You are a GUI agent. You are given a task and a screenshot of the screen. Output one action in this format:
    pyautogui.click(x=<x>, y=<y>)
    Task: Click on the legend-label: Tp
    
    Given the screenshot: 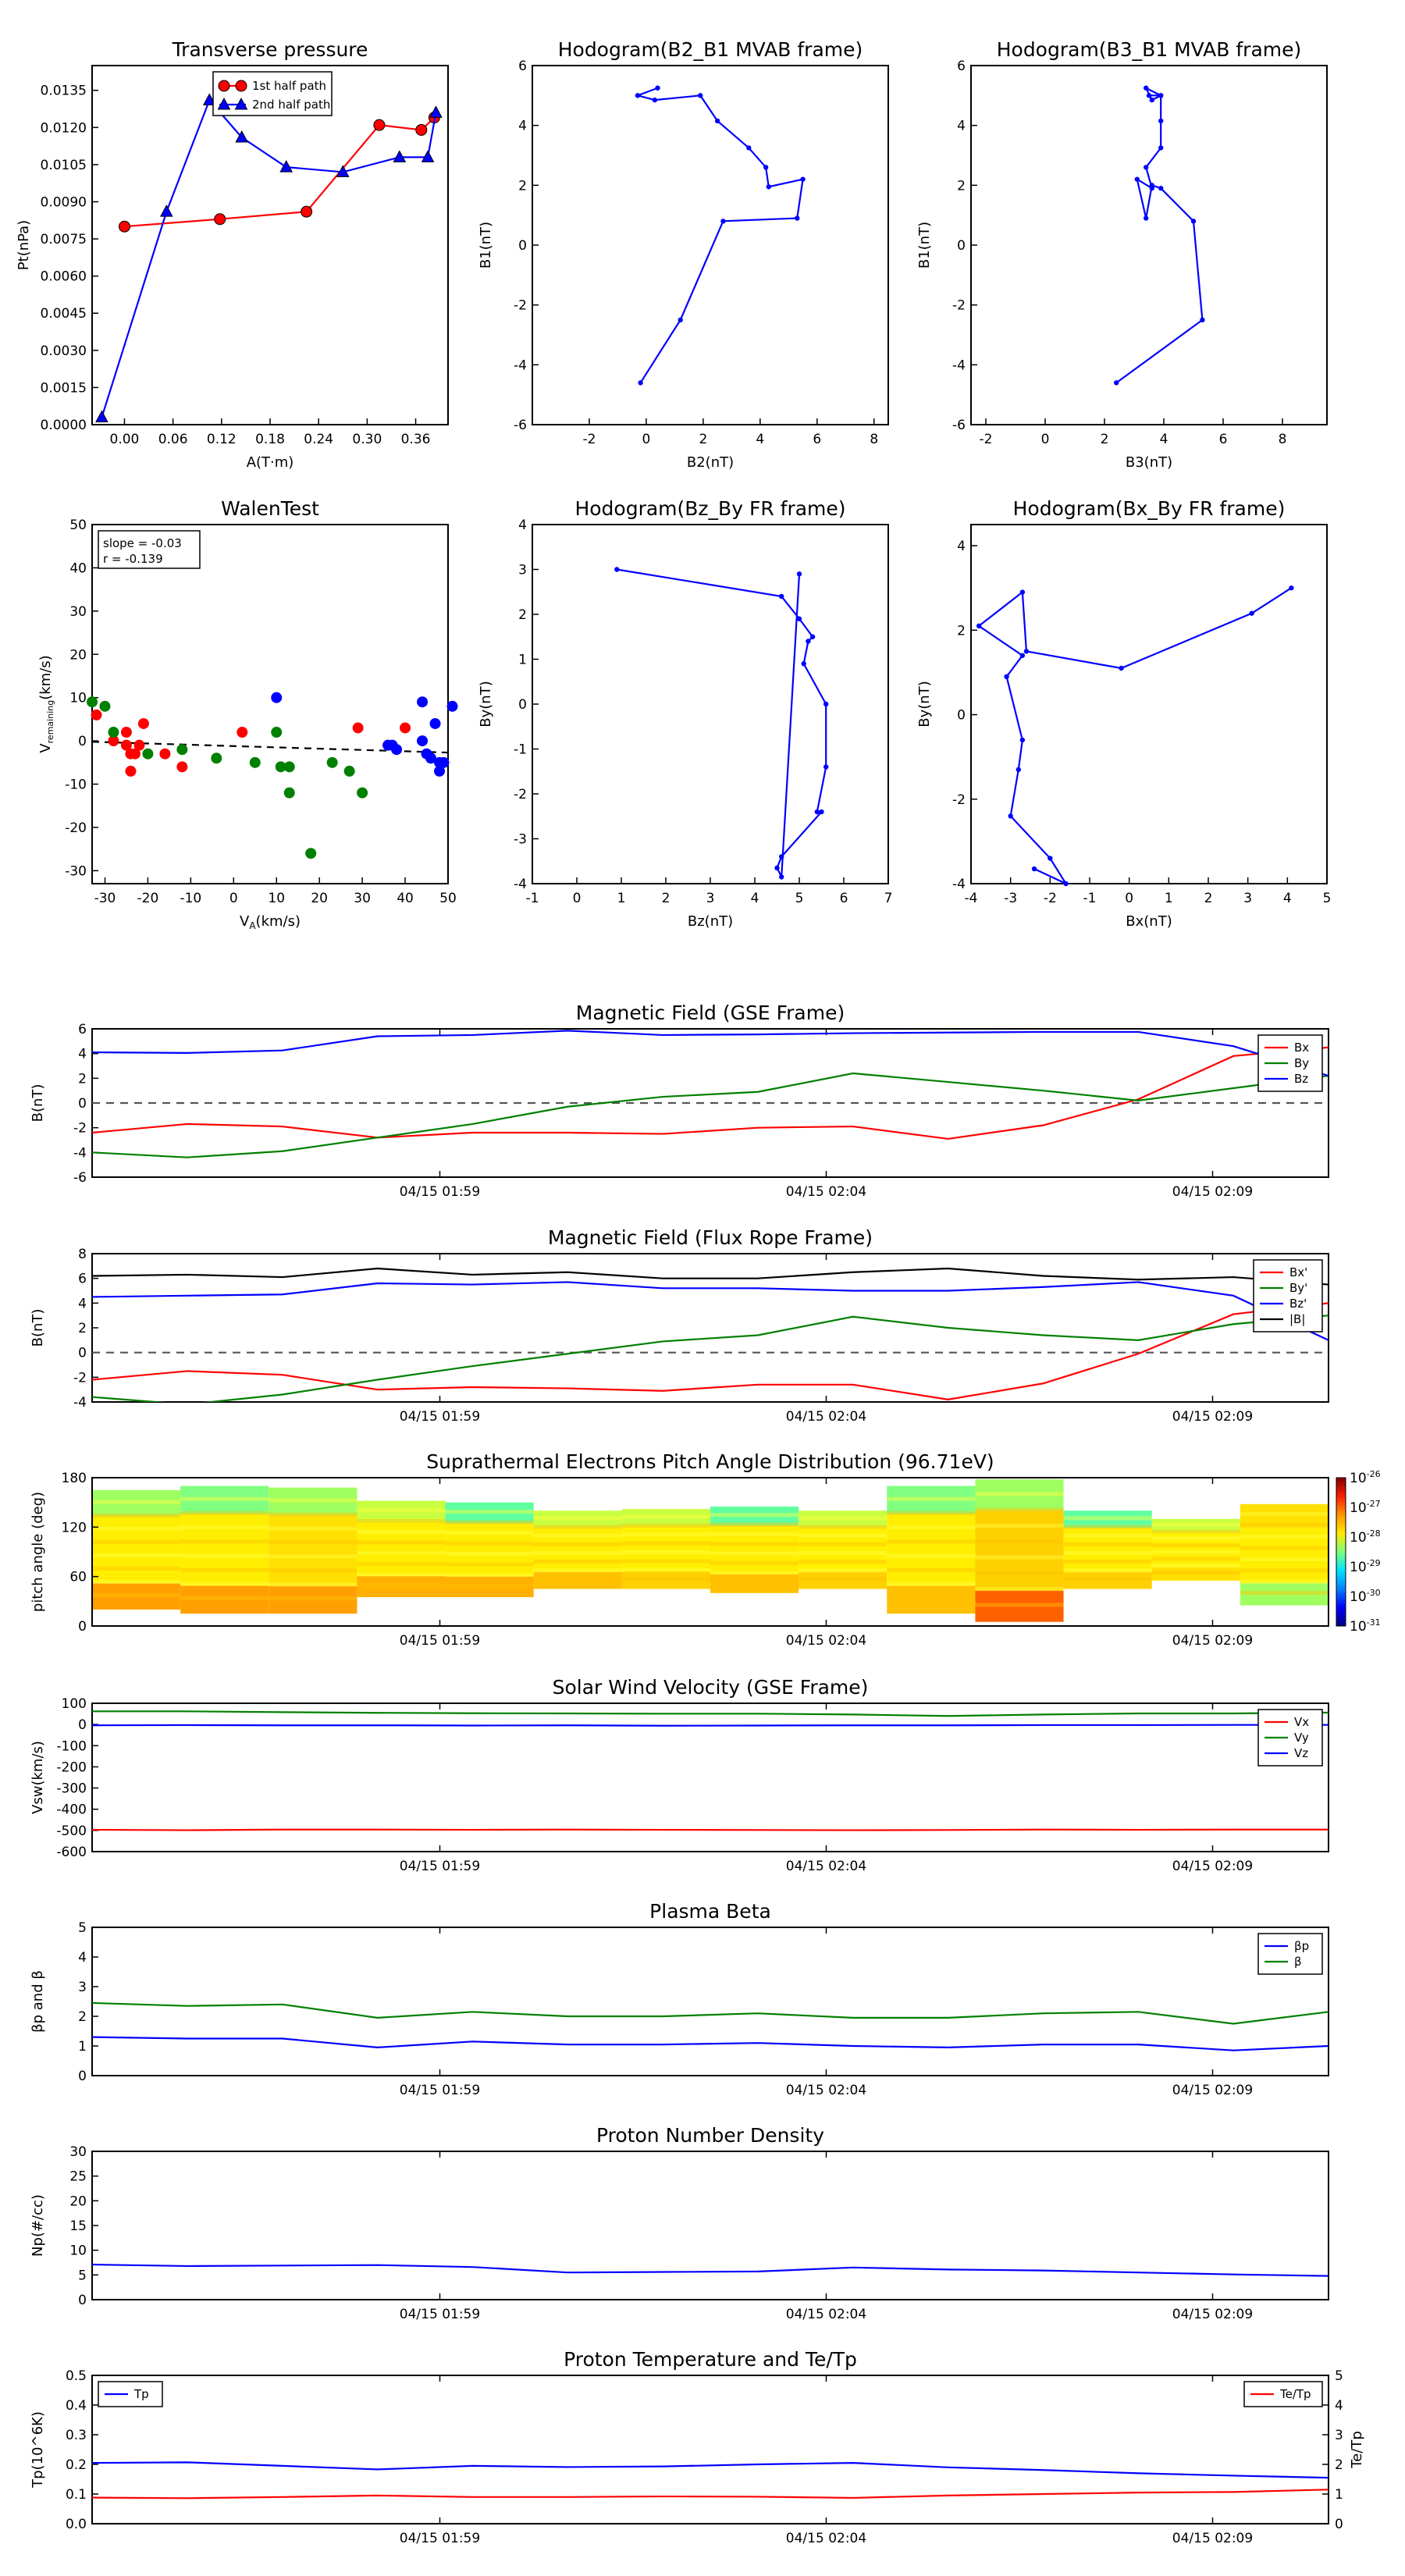 What is the action you would take?
    pyautogui.click(x=141, y=2394)
    